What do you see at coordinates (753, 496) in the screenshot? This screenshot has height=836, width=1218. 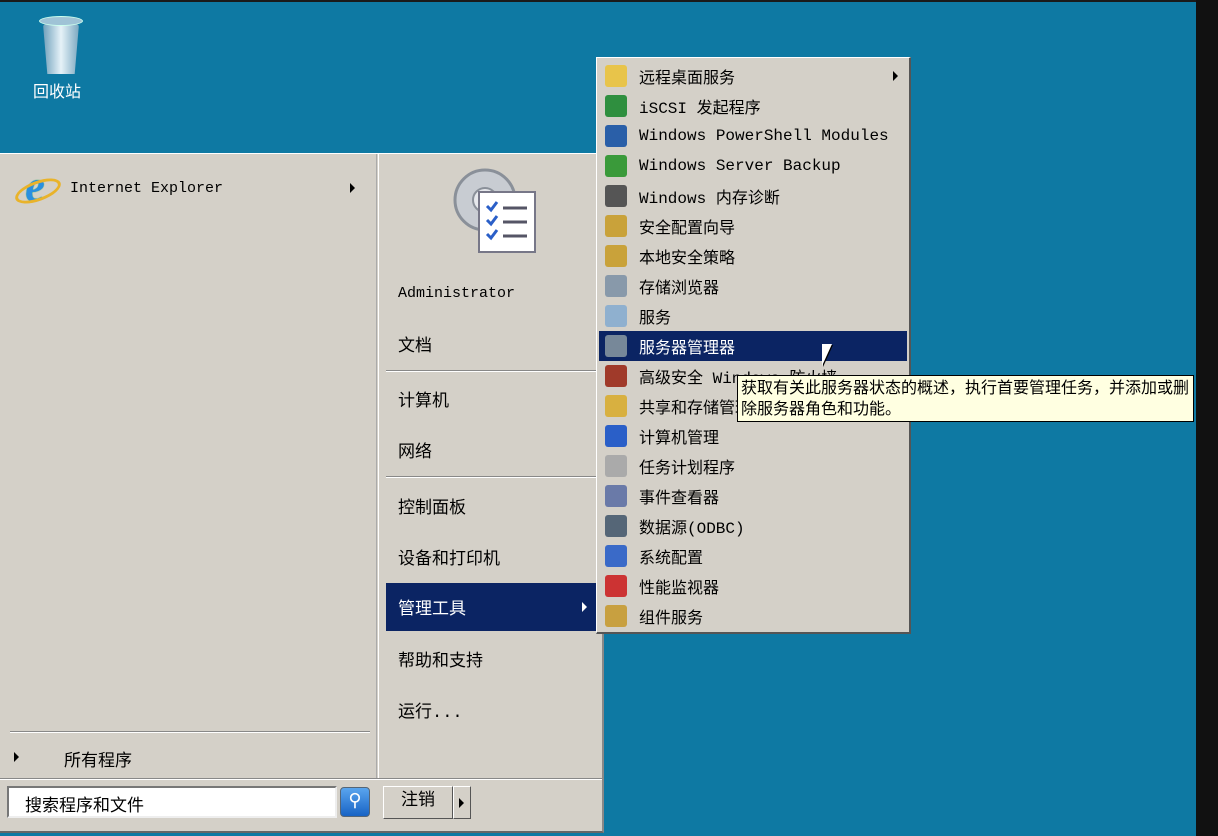 I see `submenu-item: 事件查看器` at bounding box center [753, 496].